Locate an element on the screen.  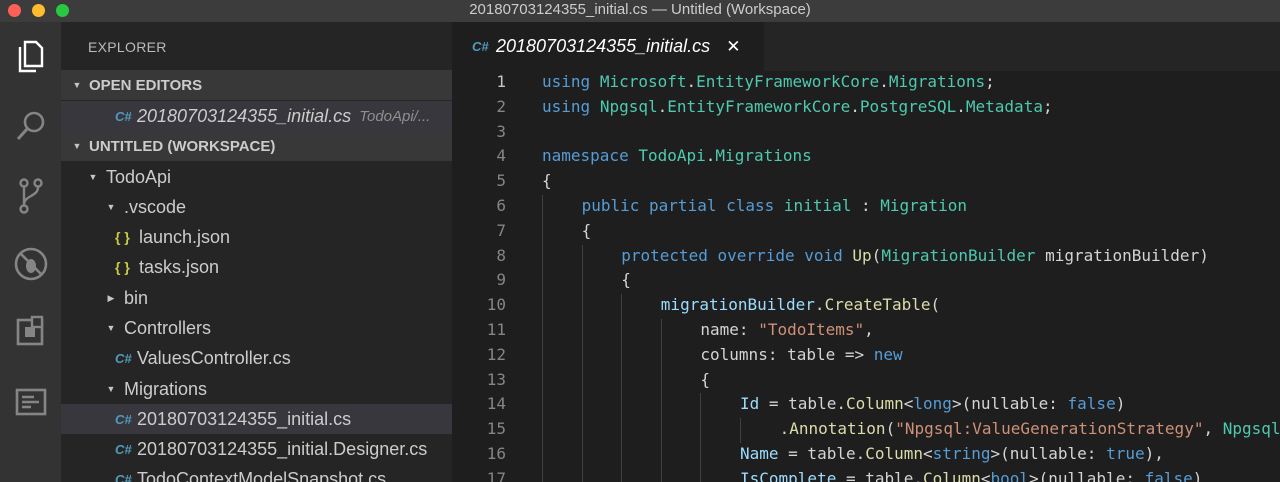
source-control-icon is located at coordinates (30, 196).